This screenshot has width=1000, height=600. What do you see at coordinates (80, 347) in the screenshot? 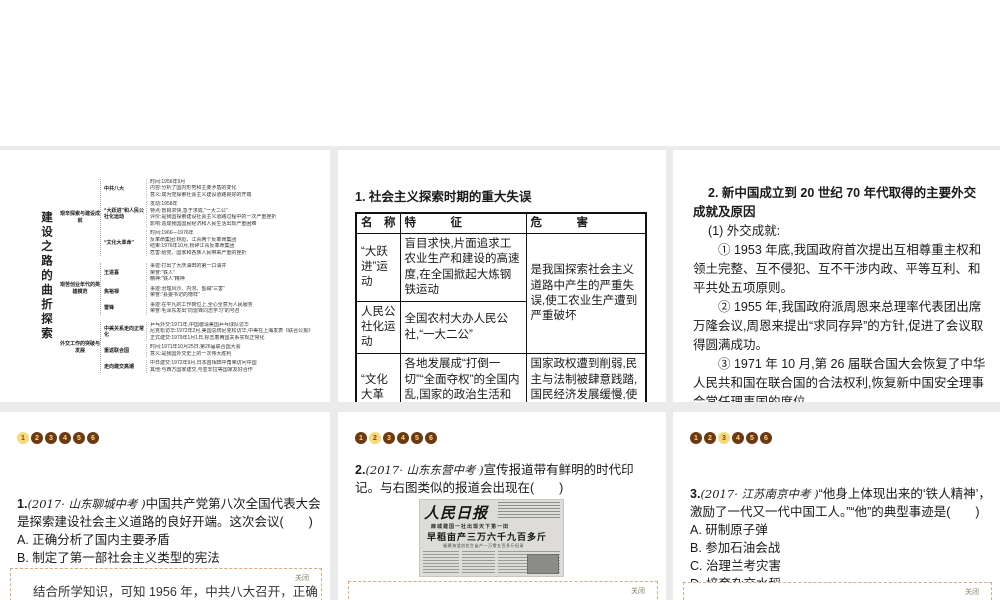
I see `mindmap-branch-label: 外交工作的突破与发展` at bounding box center [80, 347].